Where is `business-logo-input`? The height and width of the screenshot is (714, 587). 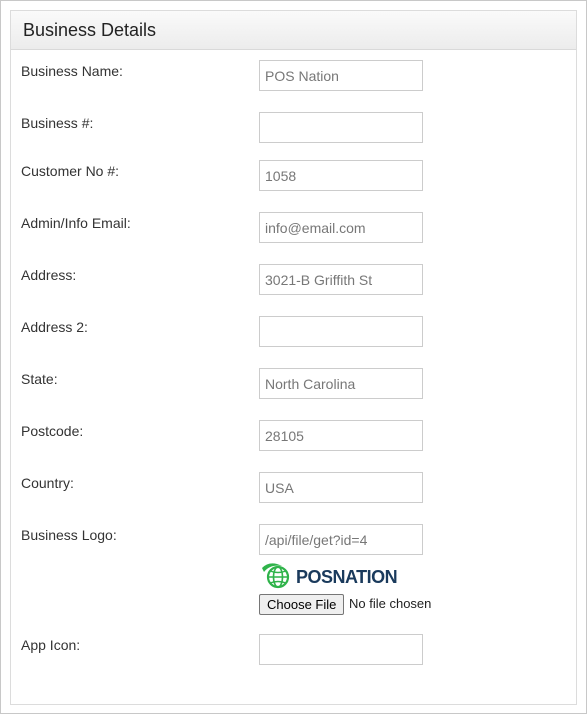
business-logo-input is located at coordinates (341, 539).